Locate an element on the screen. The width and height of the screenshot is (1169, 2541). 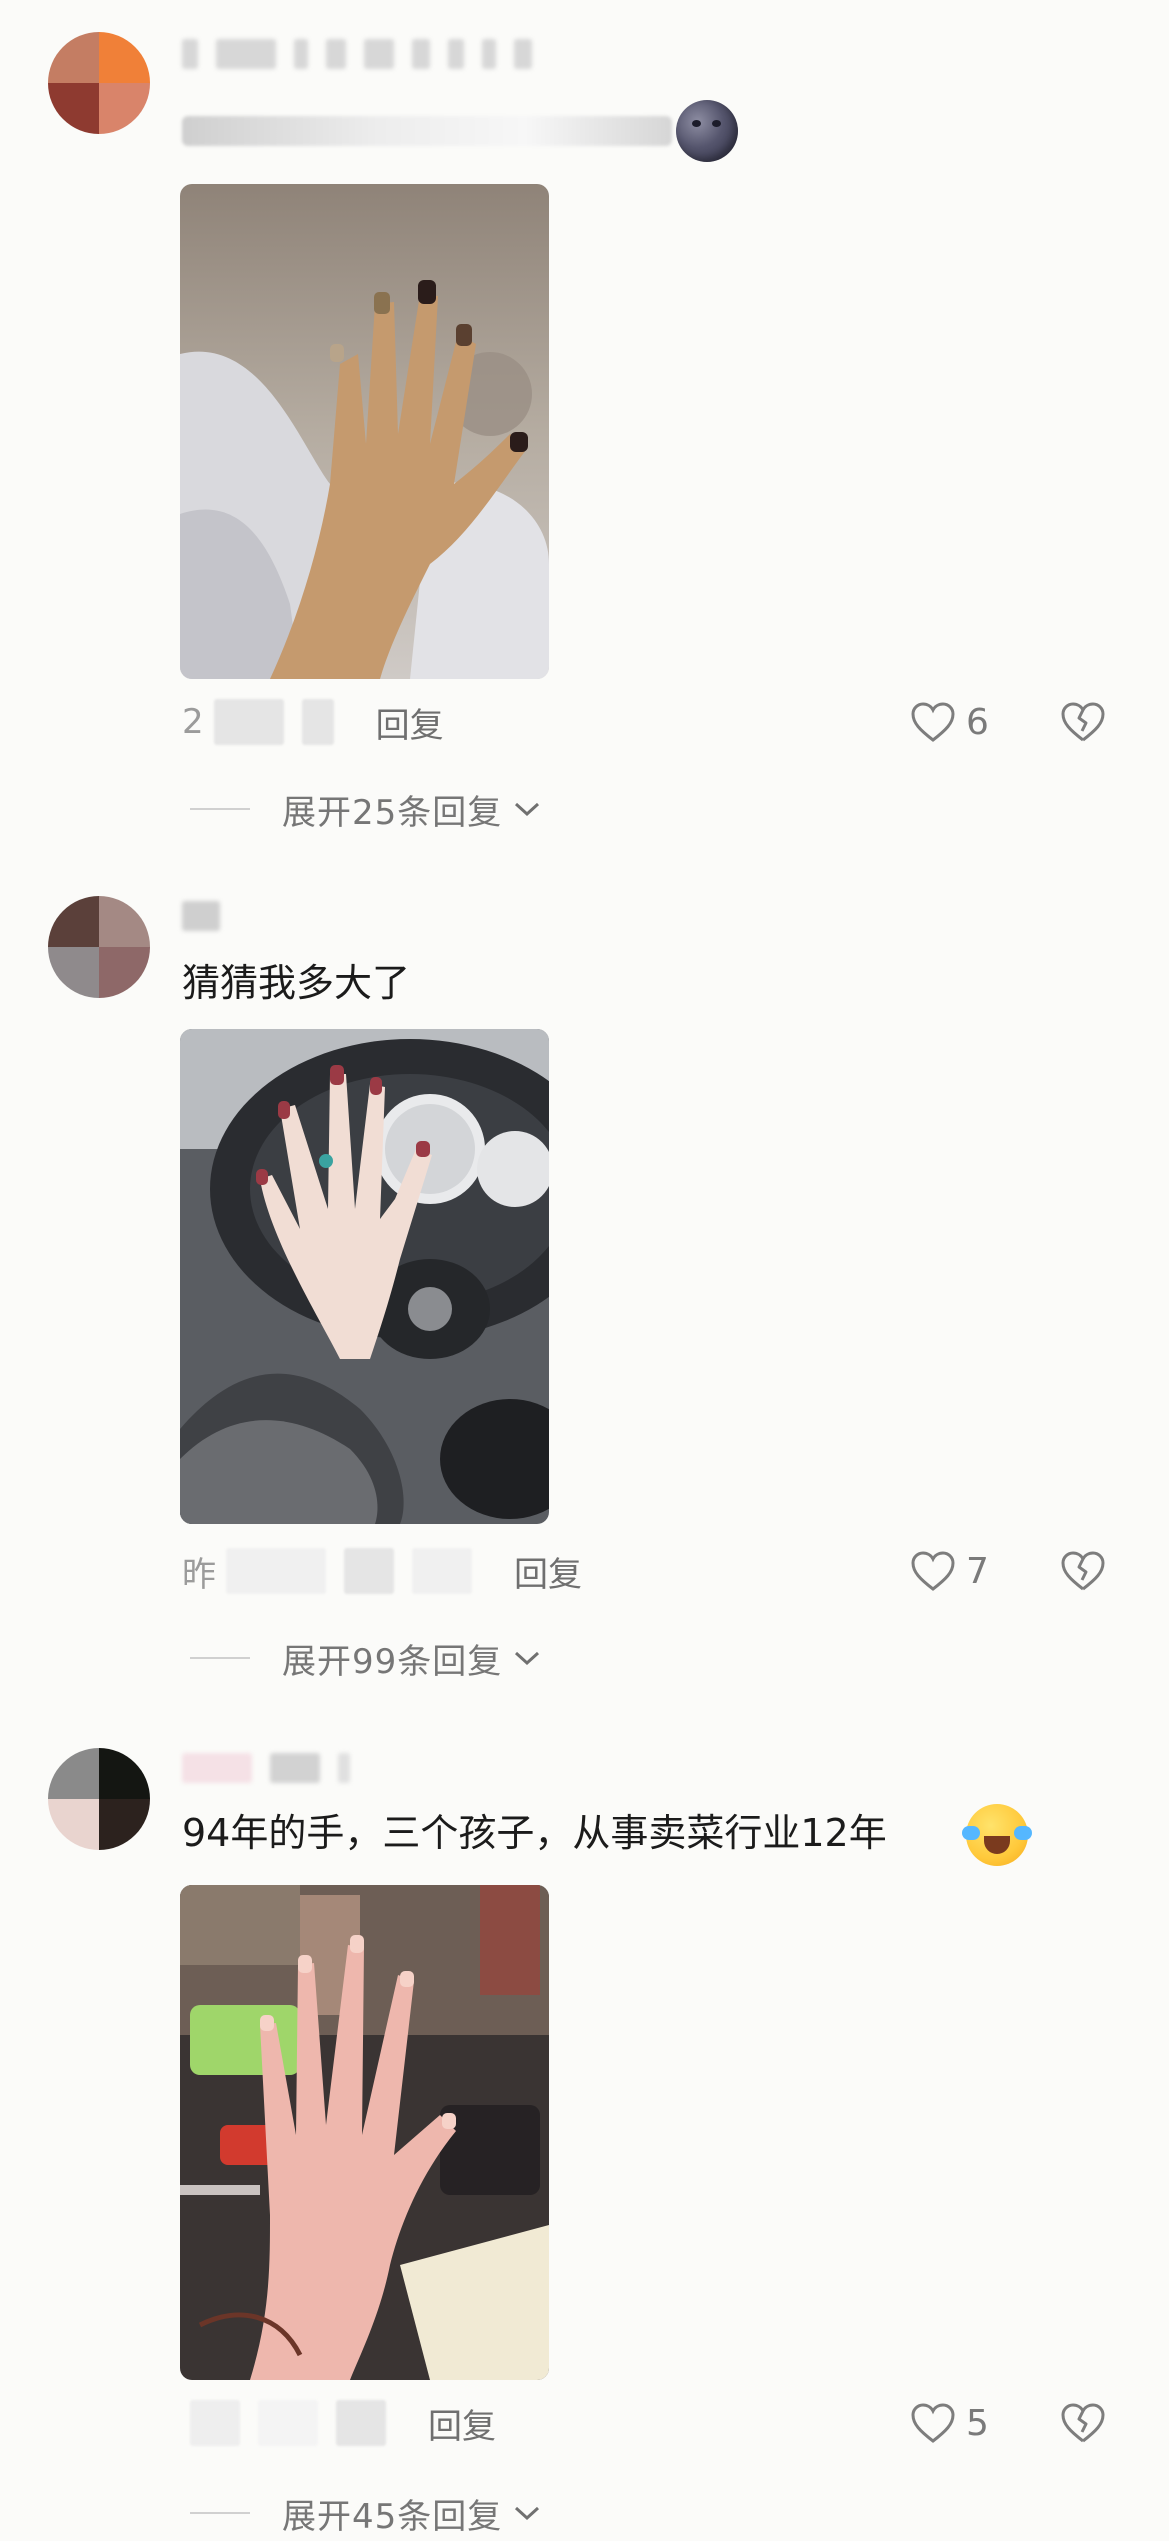
timestamp: 昨 is located at coordinates (200, 1574).